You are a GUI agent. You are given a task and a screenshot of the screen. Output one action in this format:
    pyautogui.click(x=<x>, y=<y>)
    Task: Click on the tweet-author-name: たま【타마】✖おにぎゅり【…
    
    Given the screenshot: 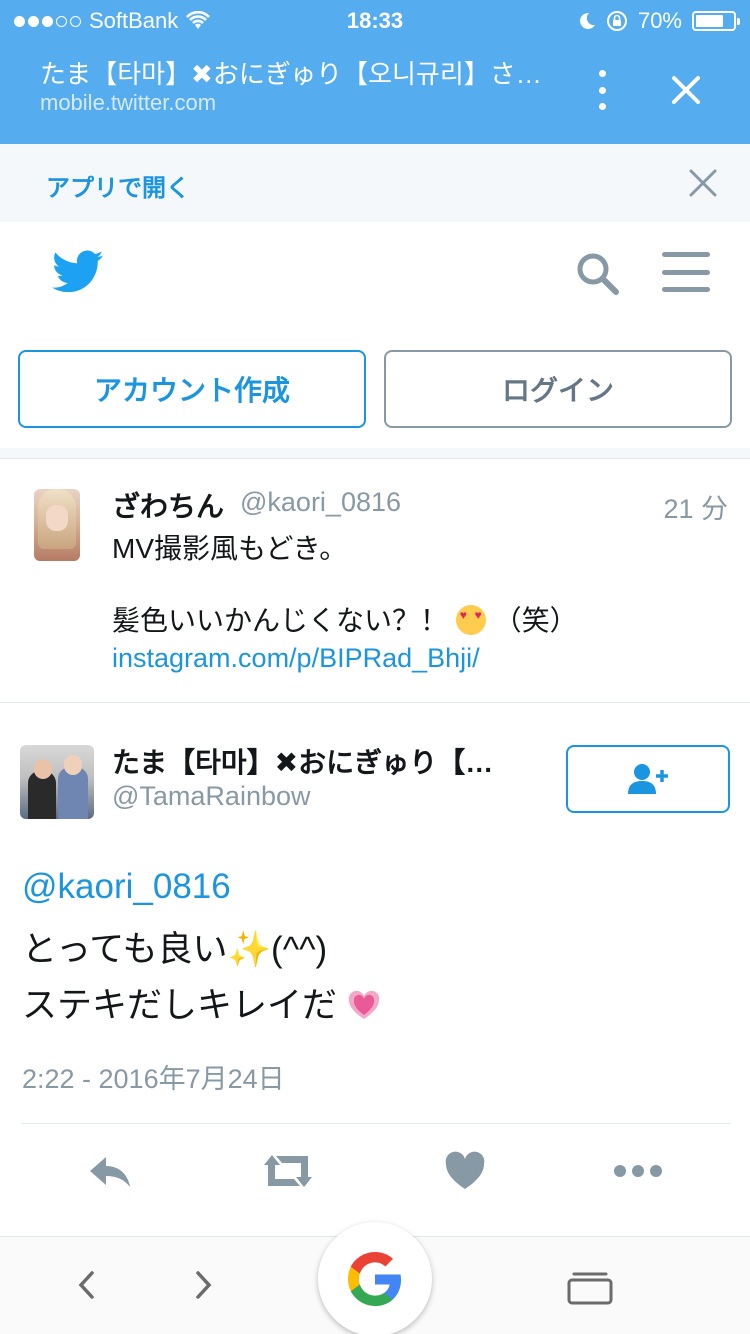 What is the action you would take?
    pyautogui.click(x=322, y=761)
    